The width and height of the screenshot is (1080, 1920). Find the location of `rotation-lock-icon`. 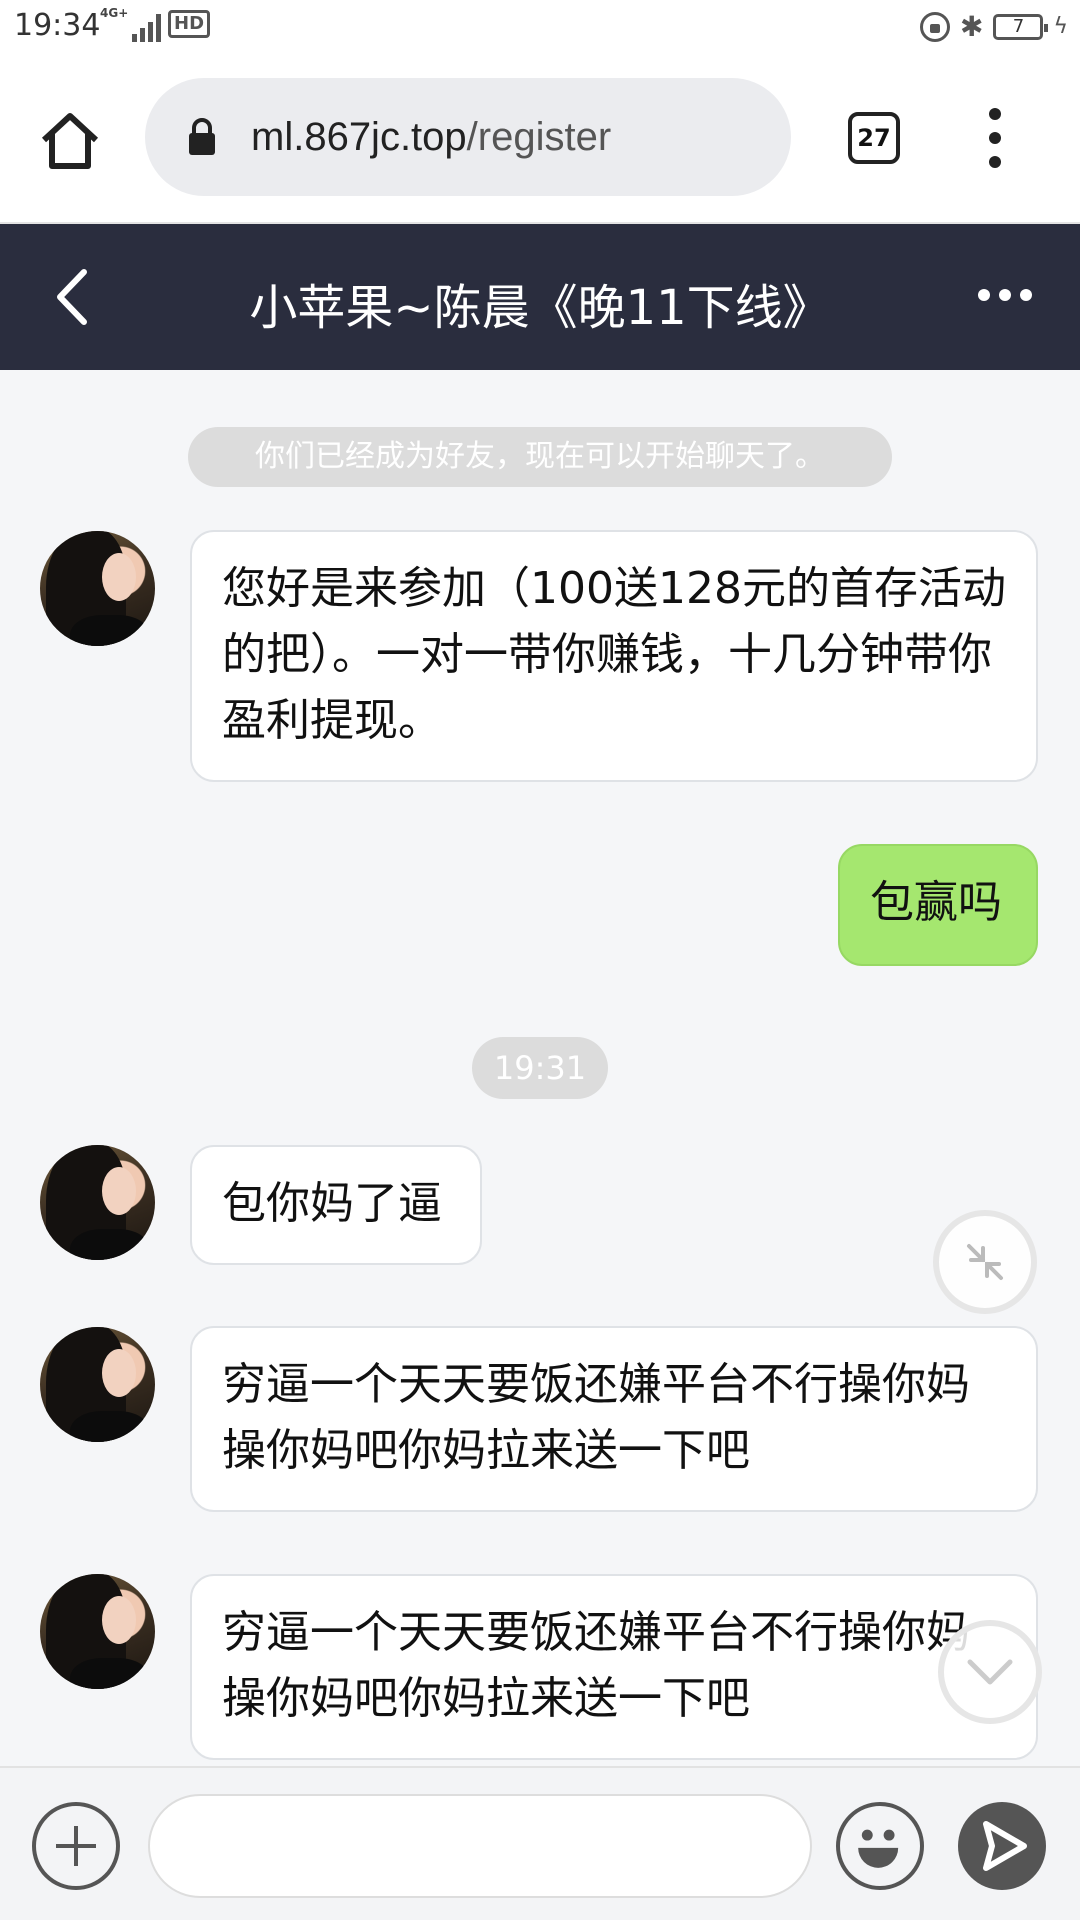

rotation-lock-icon is located at coordinates (935, 26).